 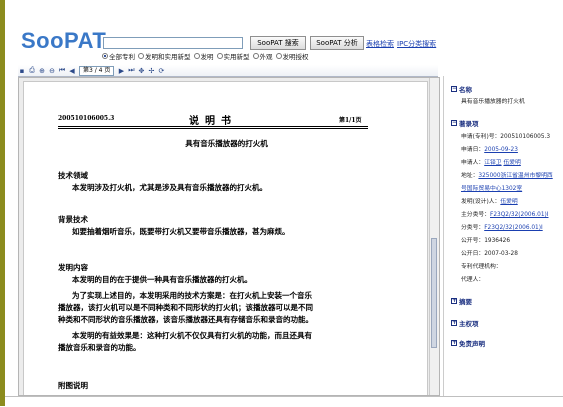 I want to click on document-scrollbar, so click(x=434, y=236).